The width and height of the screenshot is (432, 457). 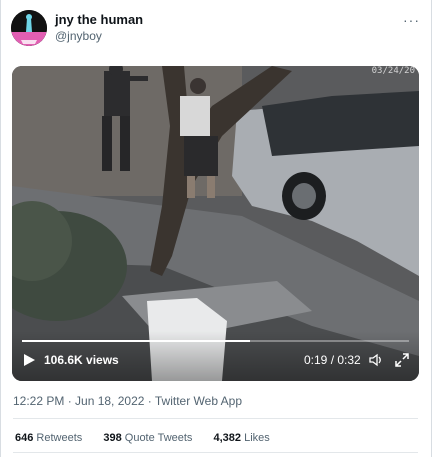 What do you see at coordinates (257, 438) in the screenshot?
I see `likes-label: Likes` at bounding box center [257, 438].